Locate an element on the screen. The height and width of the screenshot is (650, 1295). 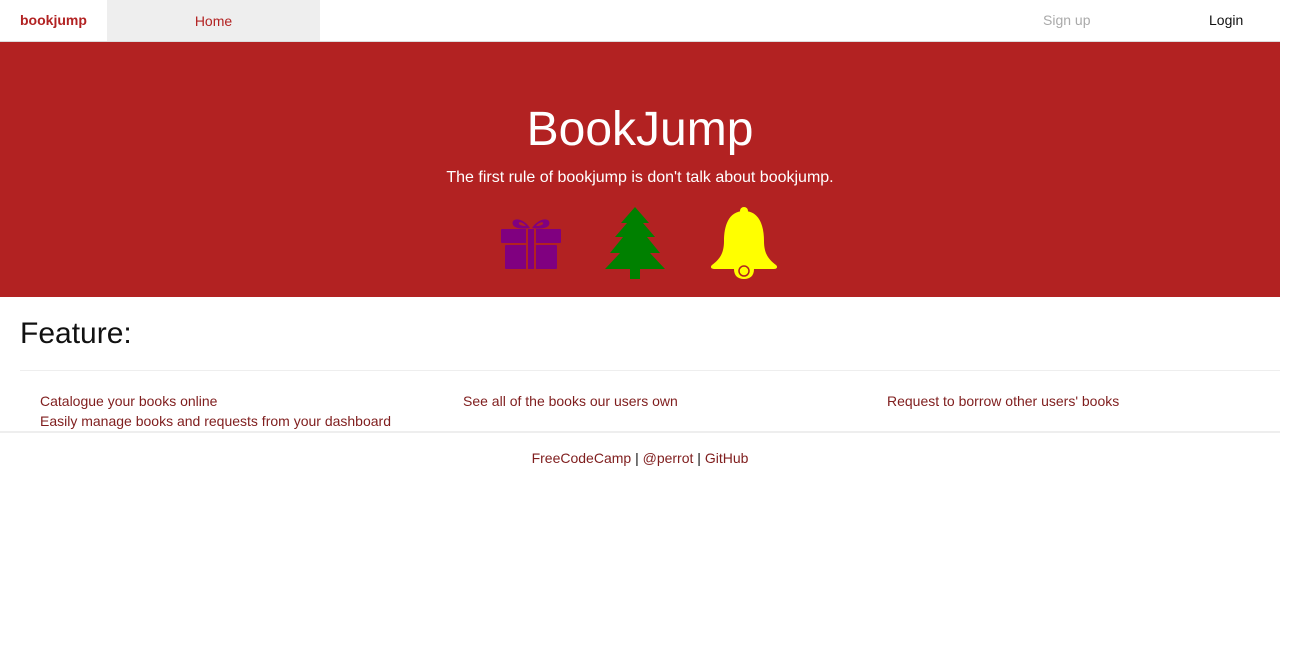
navbar: bookjump Home Sign up Login is located at coordinates (640, 21).